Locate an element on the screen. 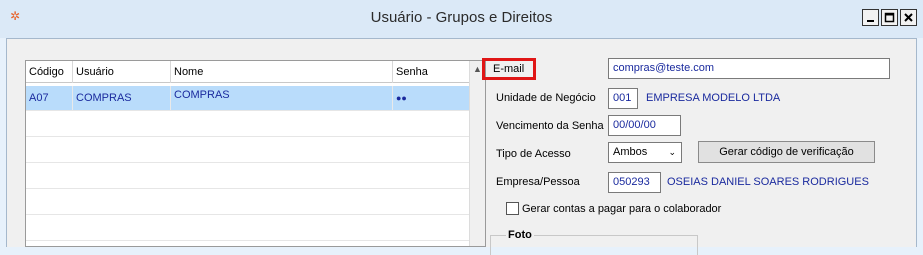 This screenshot has width=923, height=255. tipo-acesso-select: Ambos ⌄ is located at coordinates (645, 152).